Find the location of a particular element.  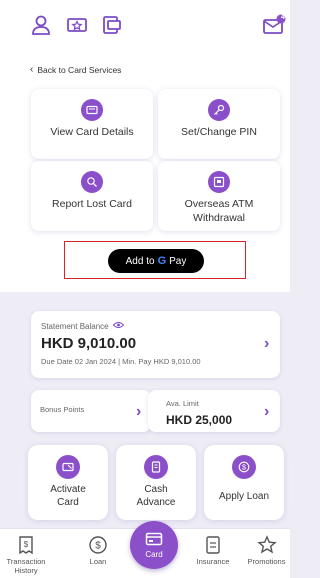

statement-balance-label: Statement Balance is located at coordinates (75, 326).